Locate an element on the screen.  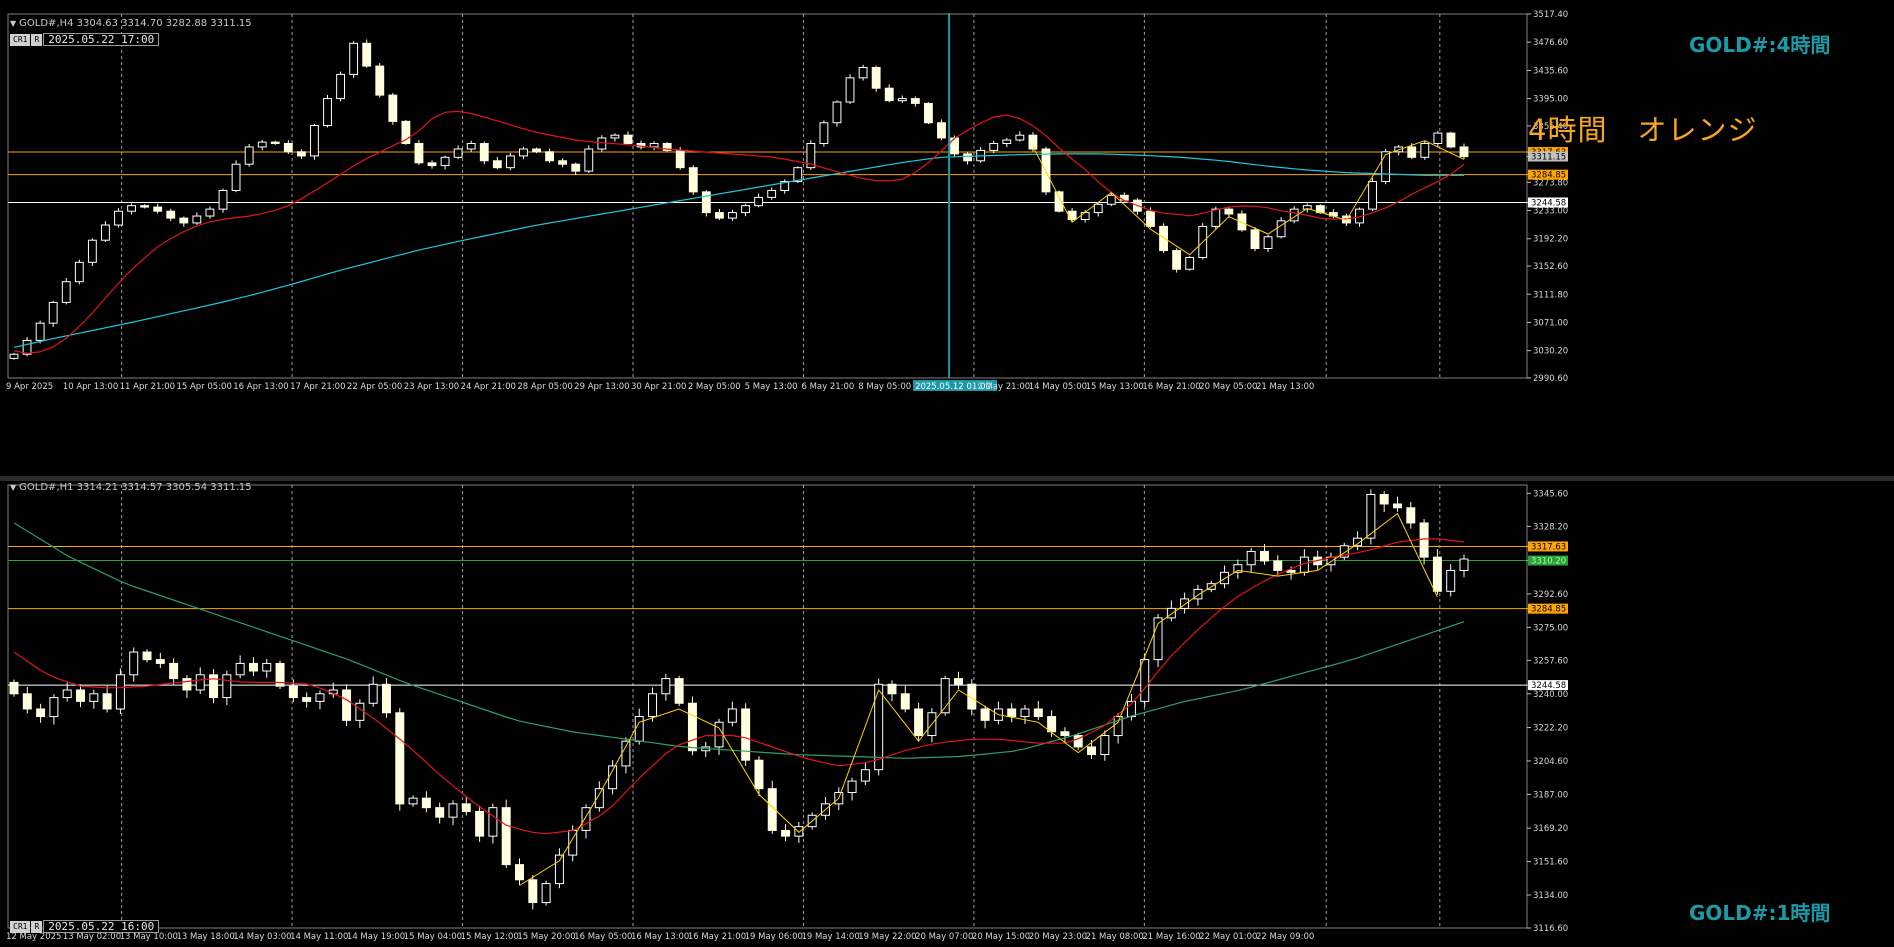
x-tick-label: 2 May 05:00 is located at coordinates (714, 387).